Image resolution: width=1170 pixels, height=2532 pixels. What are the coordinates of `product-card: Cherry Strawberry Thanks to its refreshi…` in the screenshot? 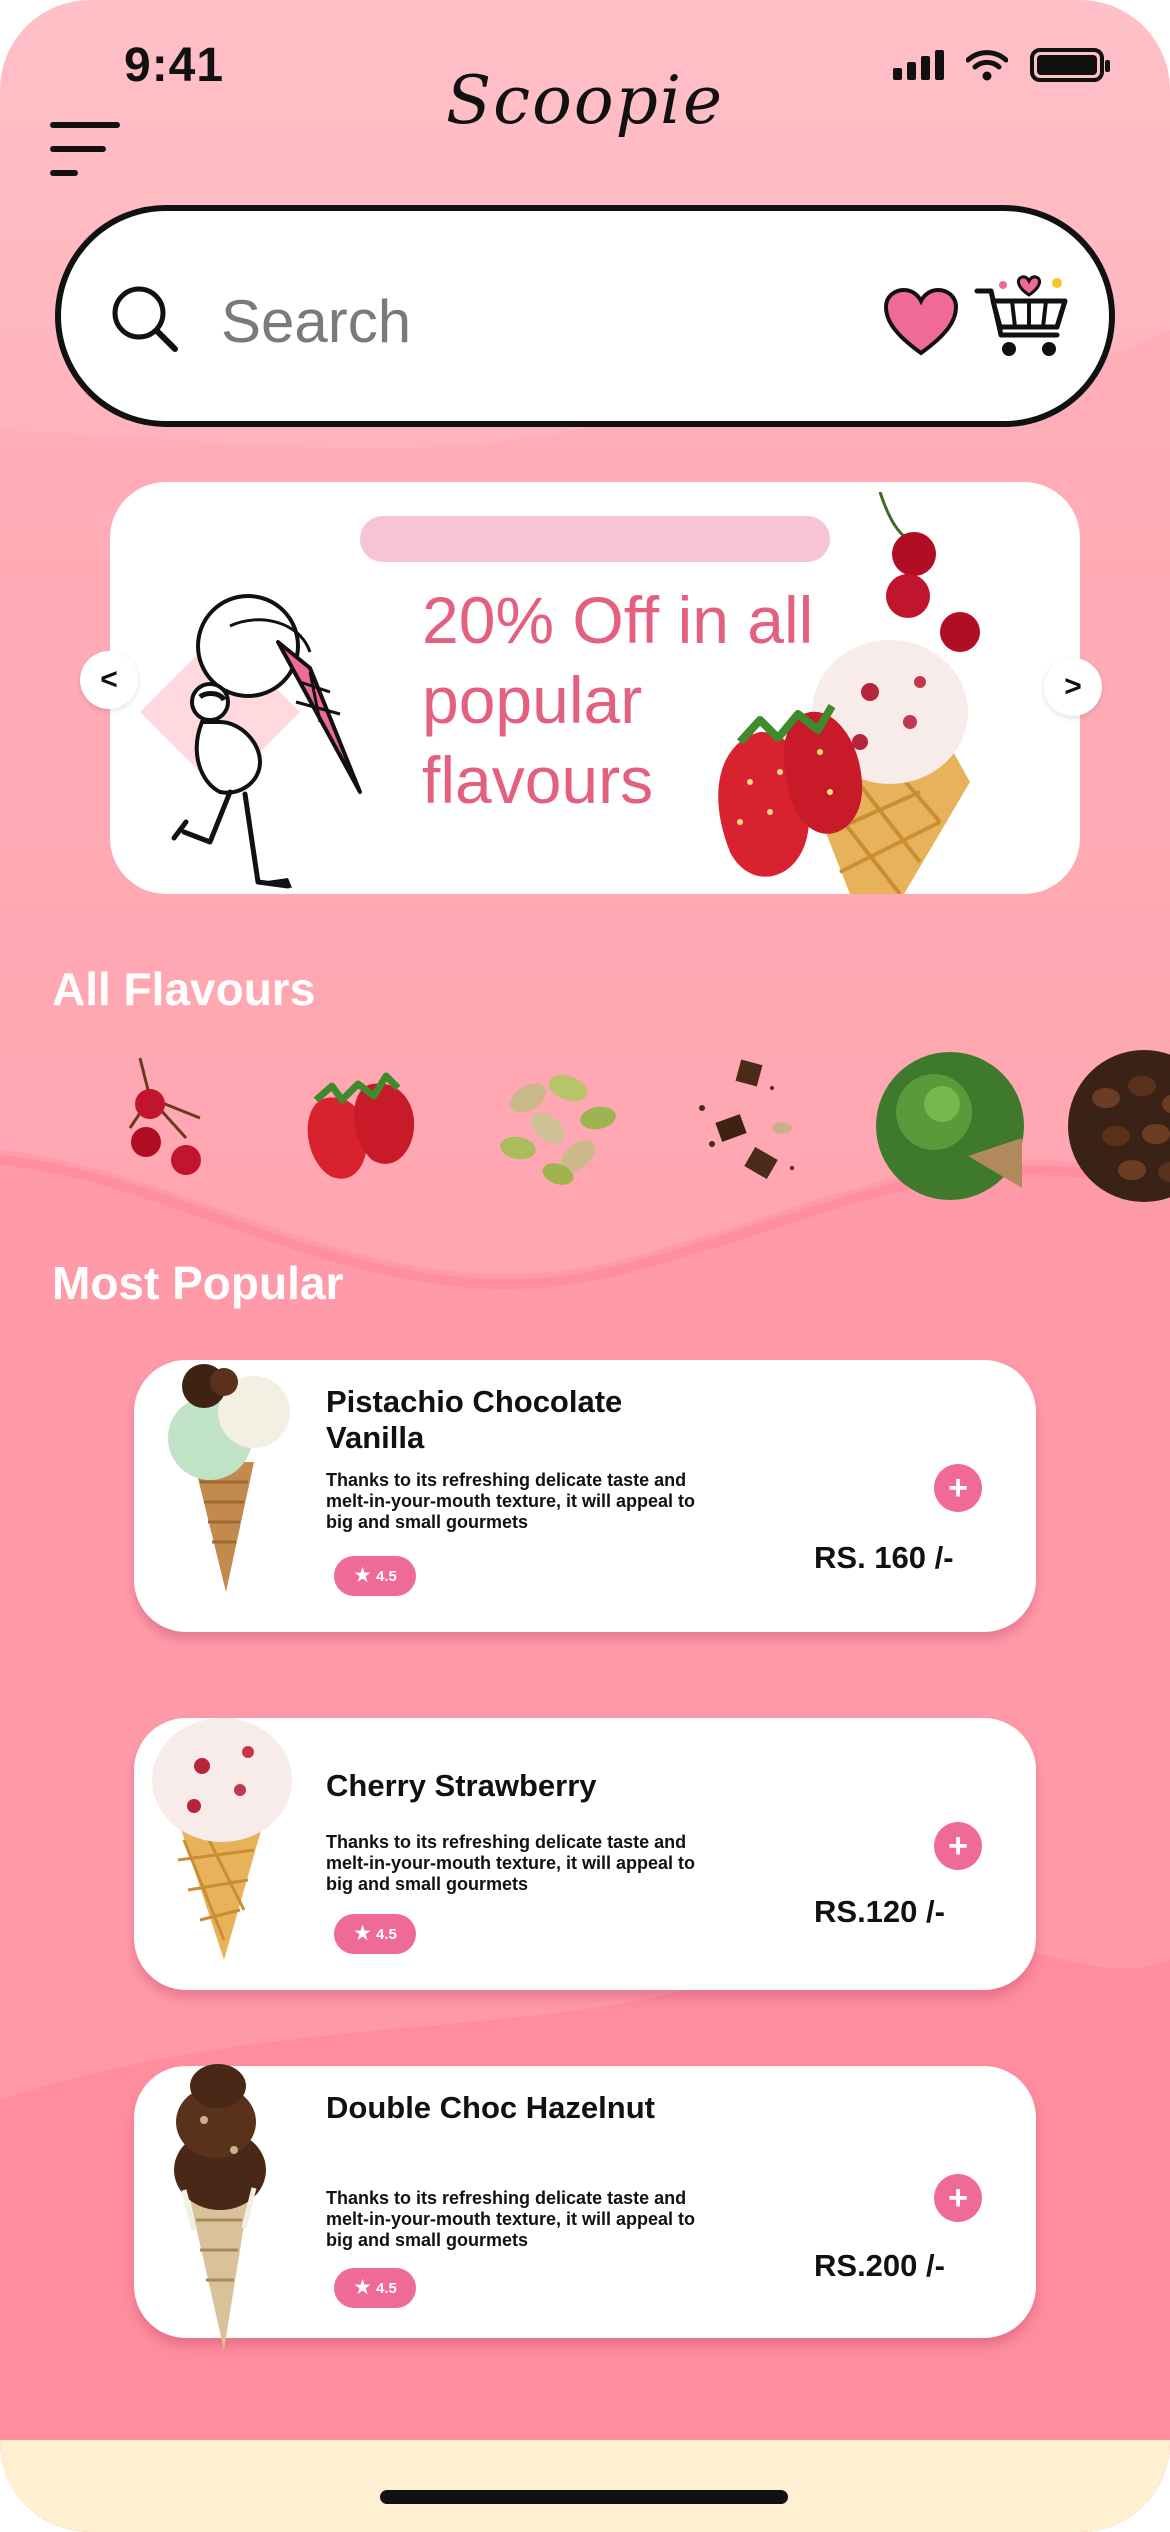 It's located at (585, 1854).